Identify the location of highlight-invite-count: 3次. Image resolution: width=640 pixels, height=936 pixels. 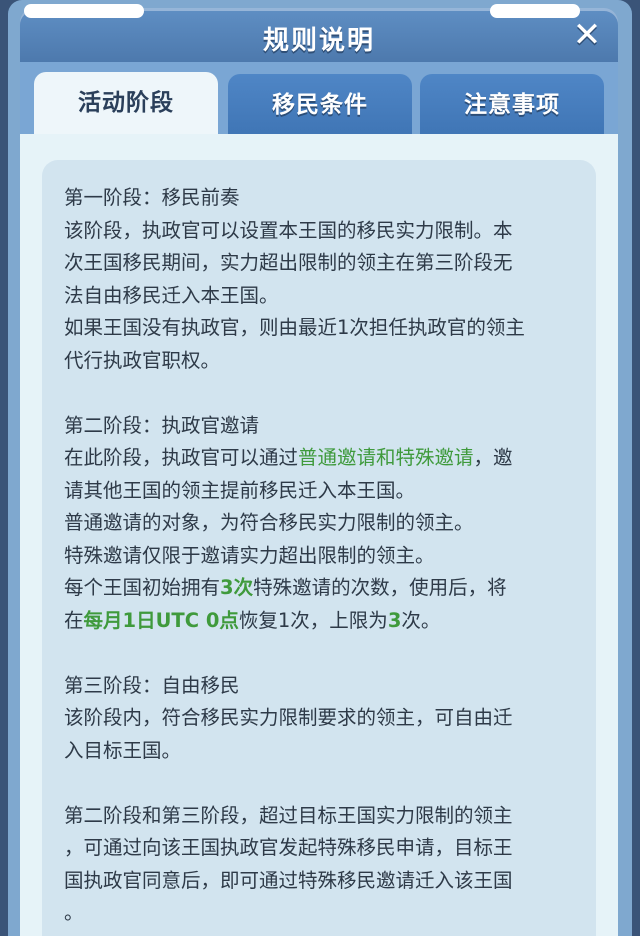
(237, 587).